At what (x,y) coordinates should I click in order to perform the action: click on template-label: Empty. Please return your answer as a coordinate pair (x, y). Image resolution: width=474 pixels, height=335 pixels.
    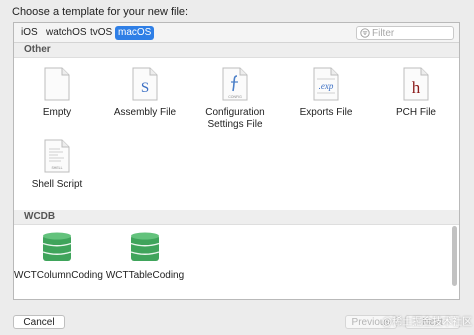
    Looking at the image, I should click on (57, 112).